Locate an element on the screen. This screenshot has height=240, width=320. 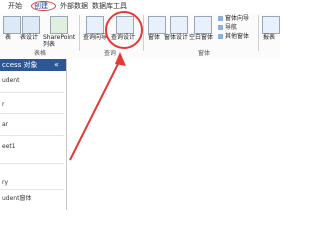
group-label-forms: 窗体 is located at coordinates (204, 53).